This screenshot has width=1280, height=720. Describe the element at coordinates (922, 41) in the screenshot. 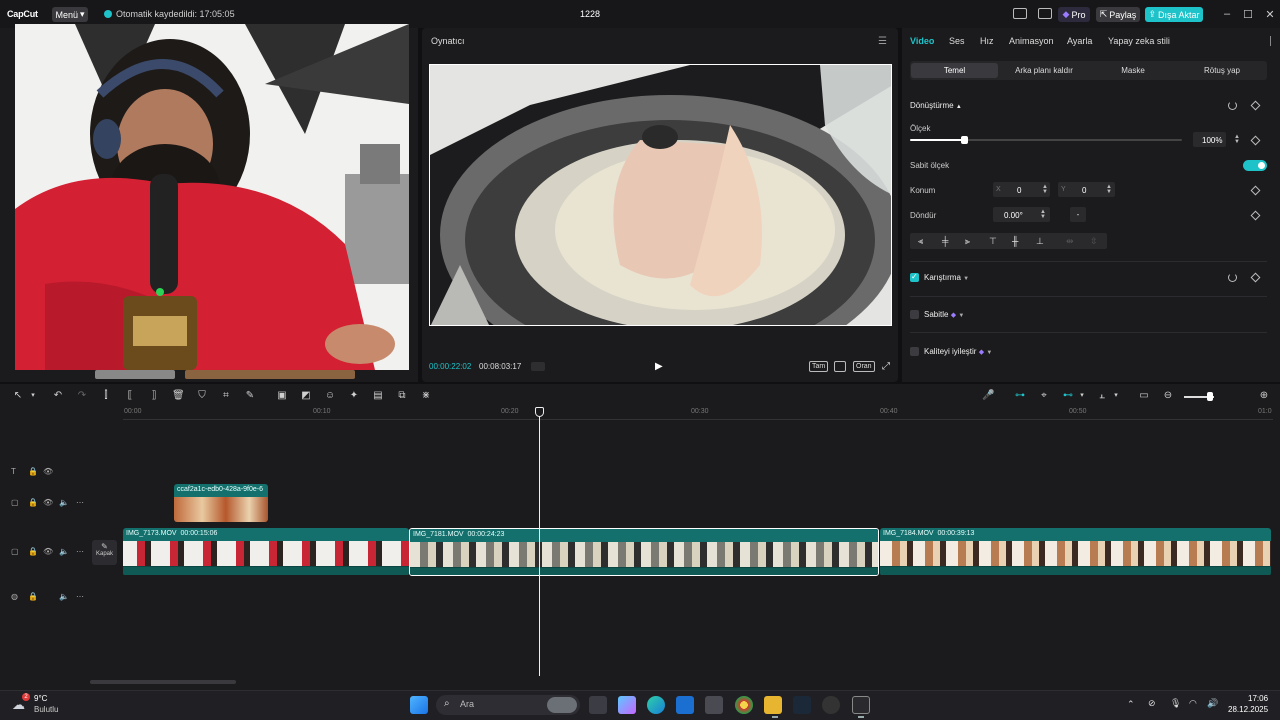

I see `tab-video: Video` at that location.